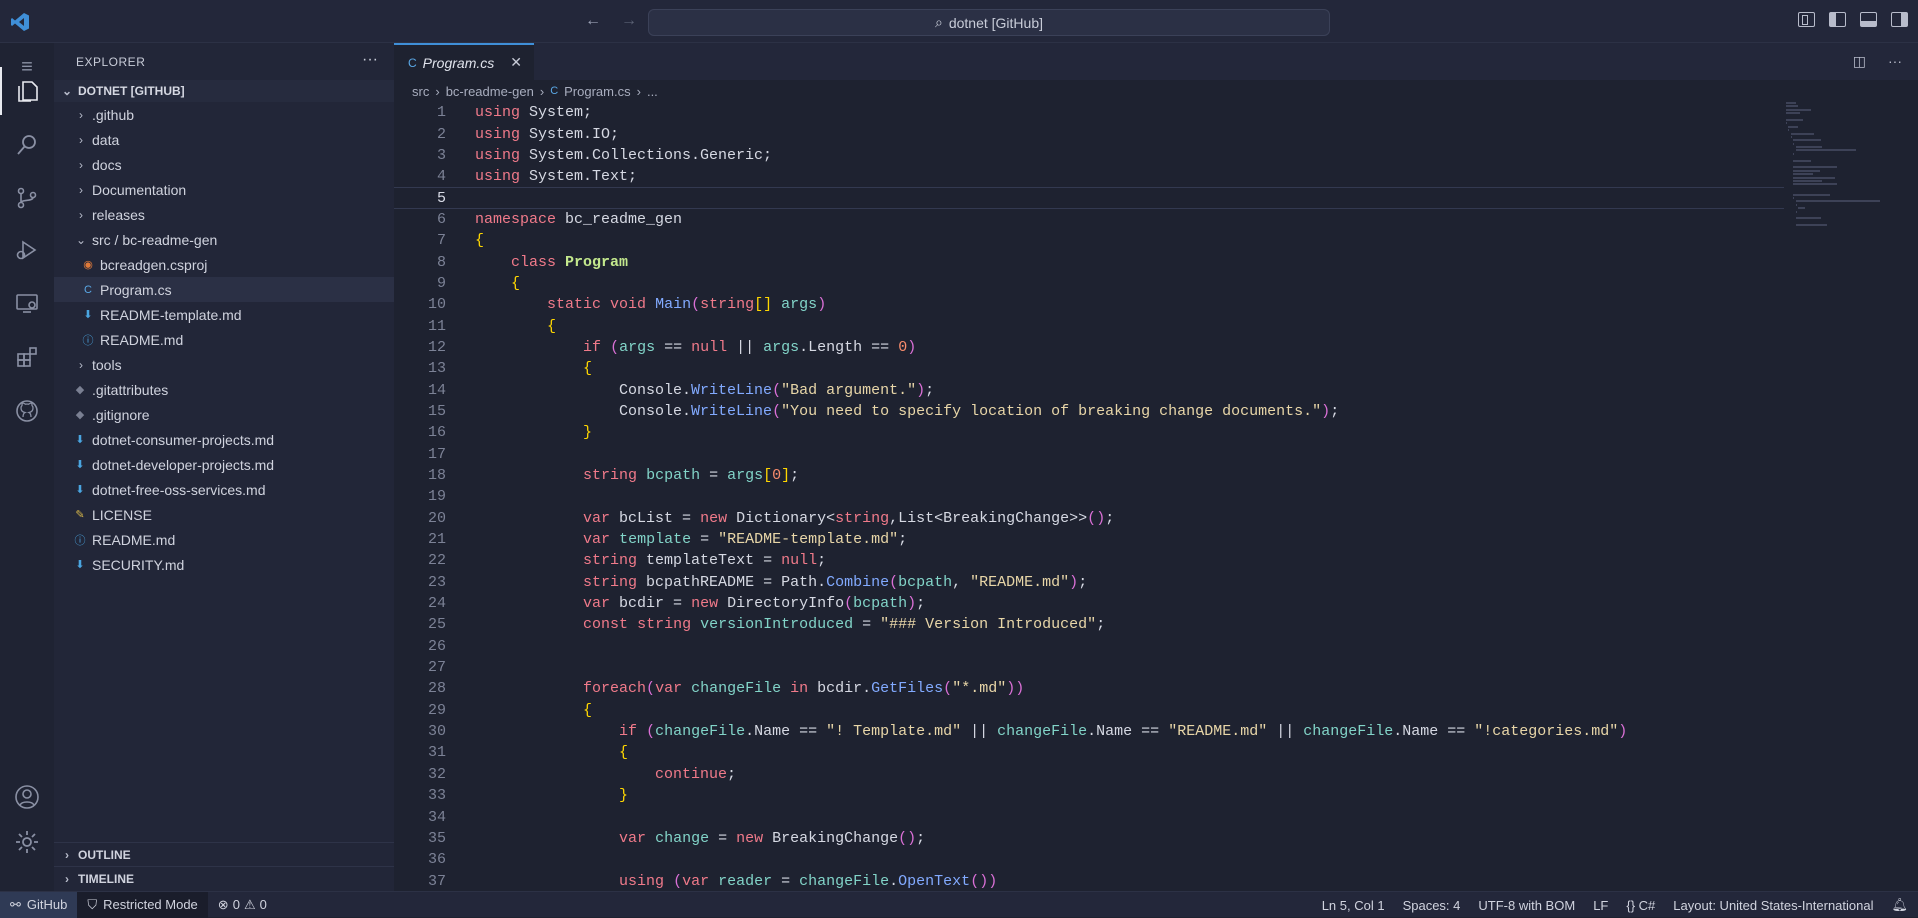 The width and height of the screenshot is (1918, 918). I want to click on github-icon, so click(27, 411).